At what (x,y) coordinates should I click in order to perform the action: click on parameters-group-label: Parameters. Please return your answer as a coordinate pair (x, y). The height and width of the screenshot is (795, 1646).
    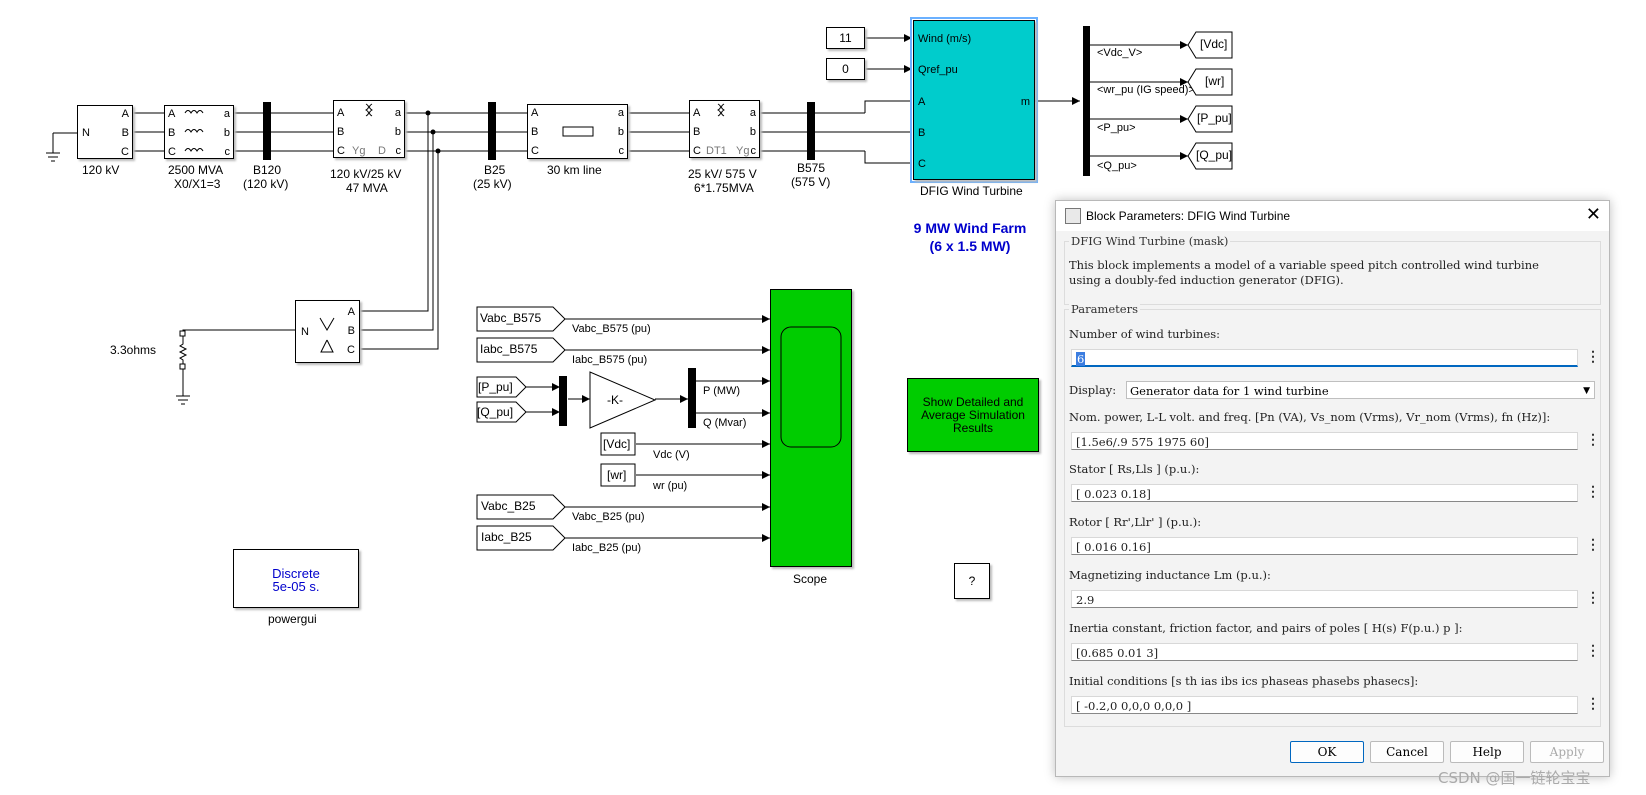
    Looking at the image, I should click on (1104, 309).